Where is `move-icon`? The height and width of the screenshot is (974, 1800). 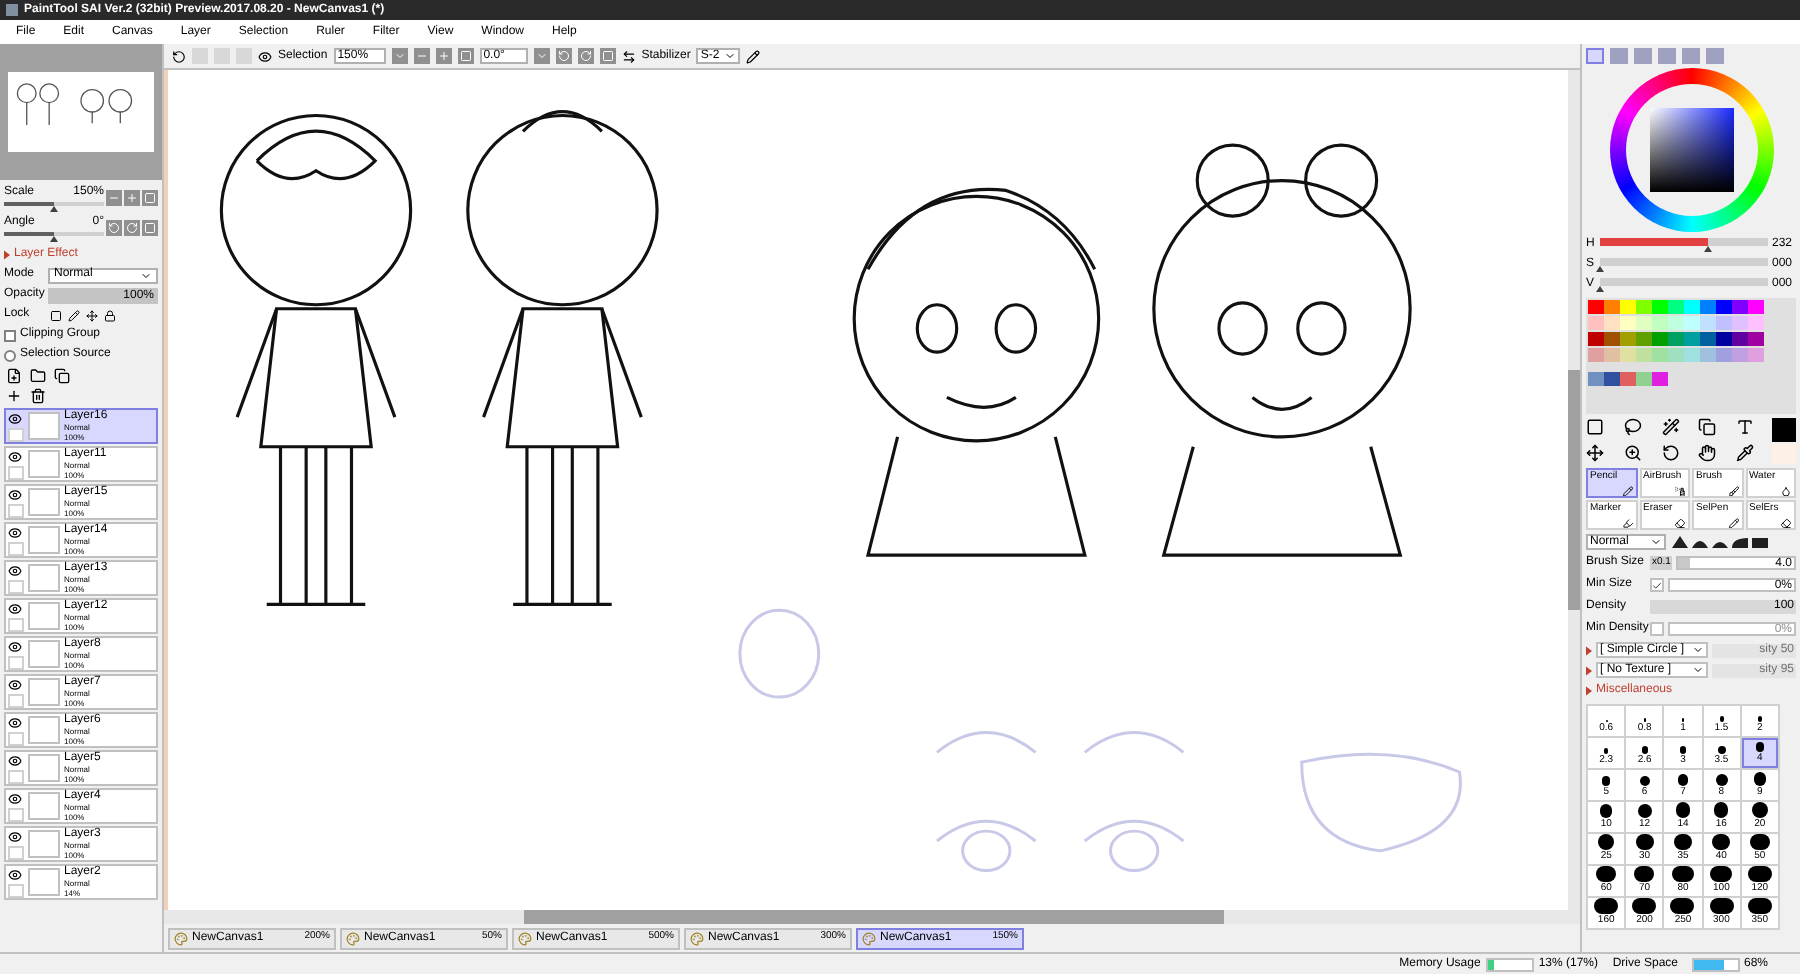
move-icon is located at coordinates (1595, 453).